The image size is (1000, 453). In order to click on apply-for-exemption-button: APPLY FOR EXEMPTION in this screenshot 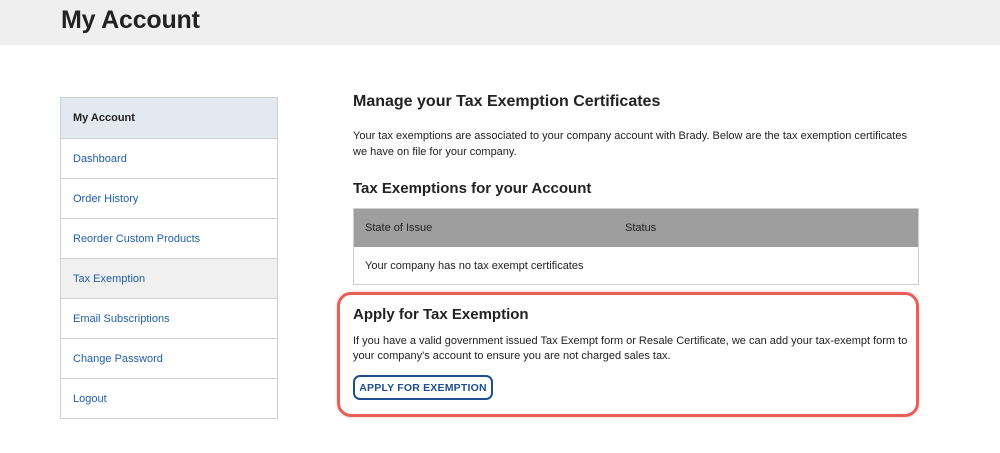, I will do `click(423, 387)`.